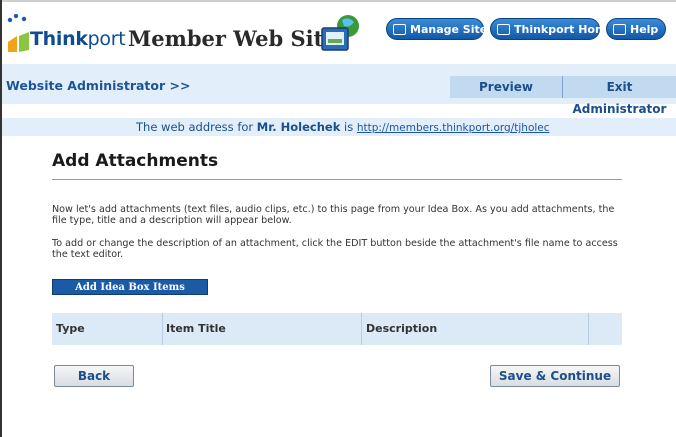  Describe the element at coordinates (449, 29) in the screenshot. I see `manage-site-label: Manage Site` at that location.